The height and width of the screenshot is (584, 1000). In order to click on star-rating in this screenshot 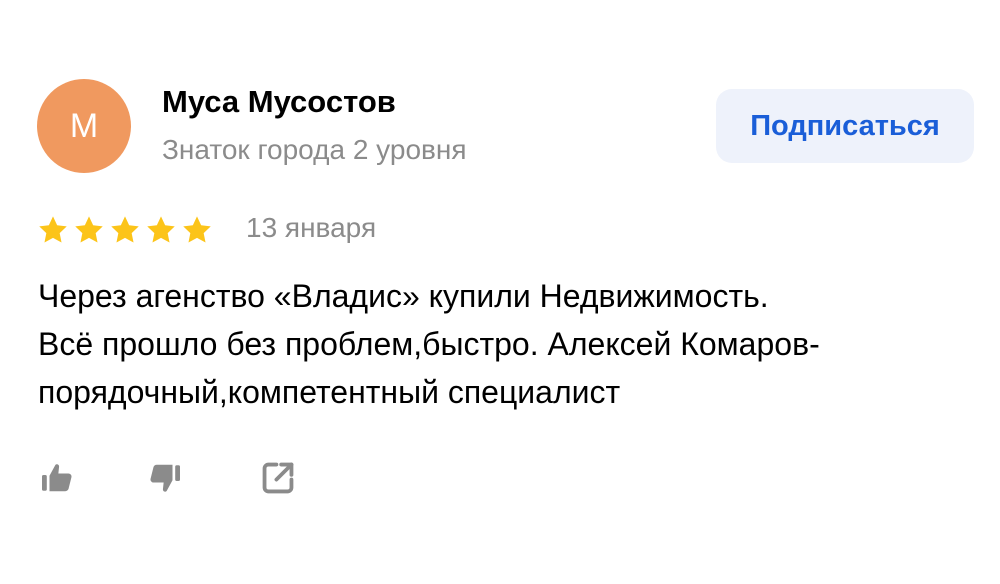, I will do `click(127, 230)`.